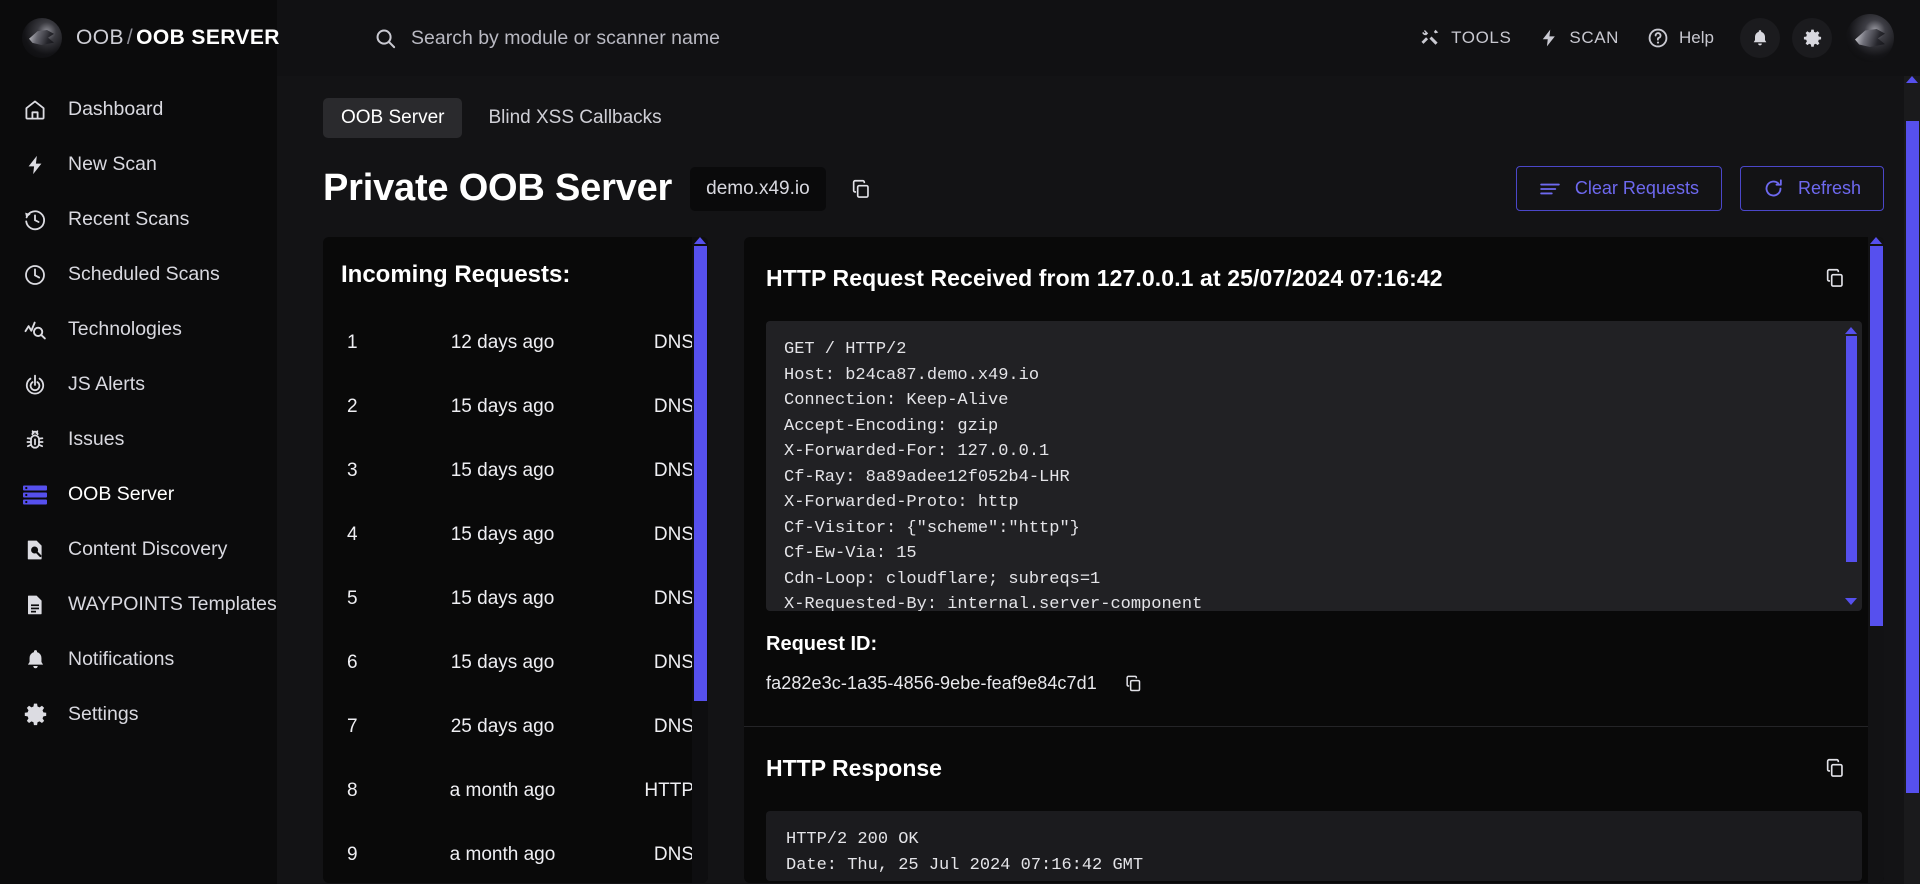 Image resolution: width=1920 pixels, height=884 pixels. Describe the element at coordinates (138, 659) in the screenshot. I see `sidebar-item-notifications: Notifications` at that location.